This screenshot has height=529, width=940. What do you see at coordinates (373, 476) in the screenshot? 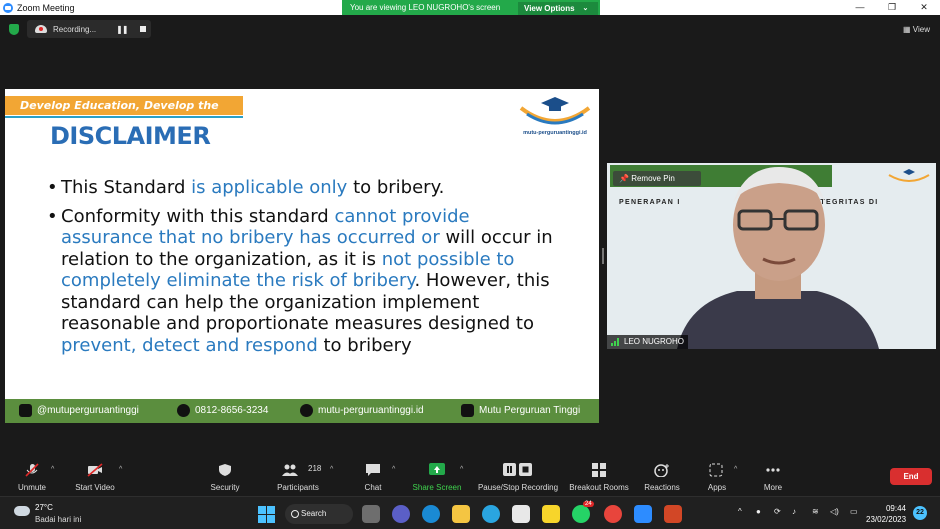
I see `chat-button: Chat` at bounding box center [373, 476].